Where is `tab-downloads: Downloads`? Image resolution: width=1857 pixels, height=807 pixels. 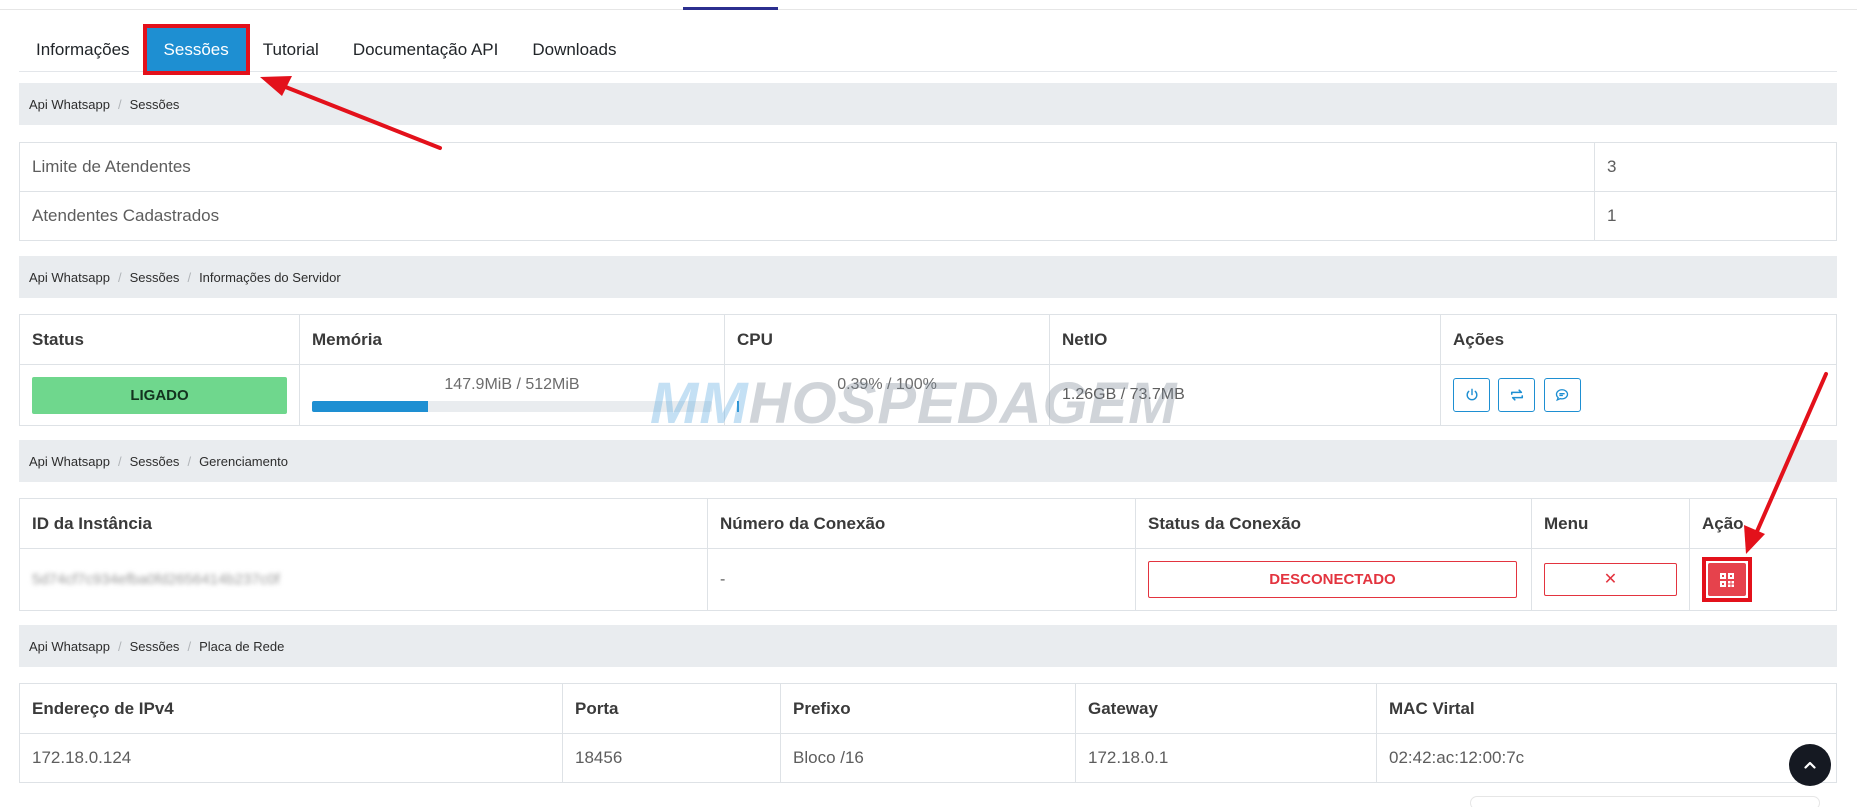
tab-downloads: Downloads is located at coordinates (574, 49).